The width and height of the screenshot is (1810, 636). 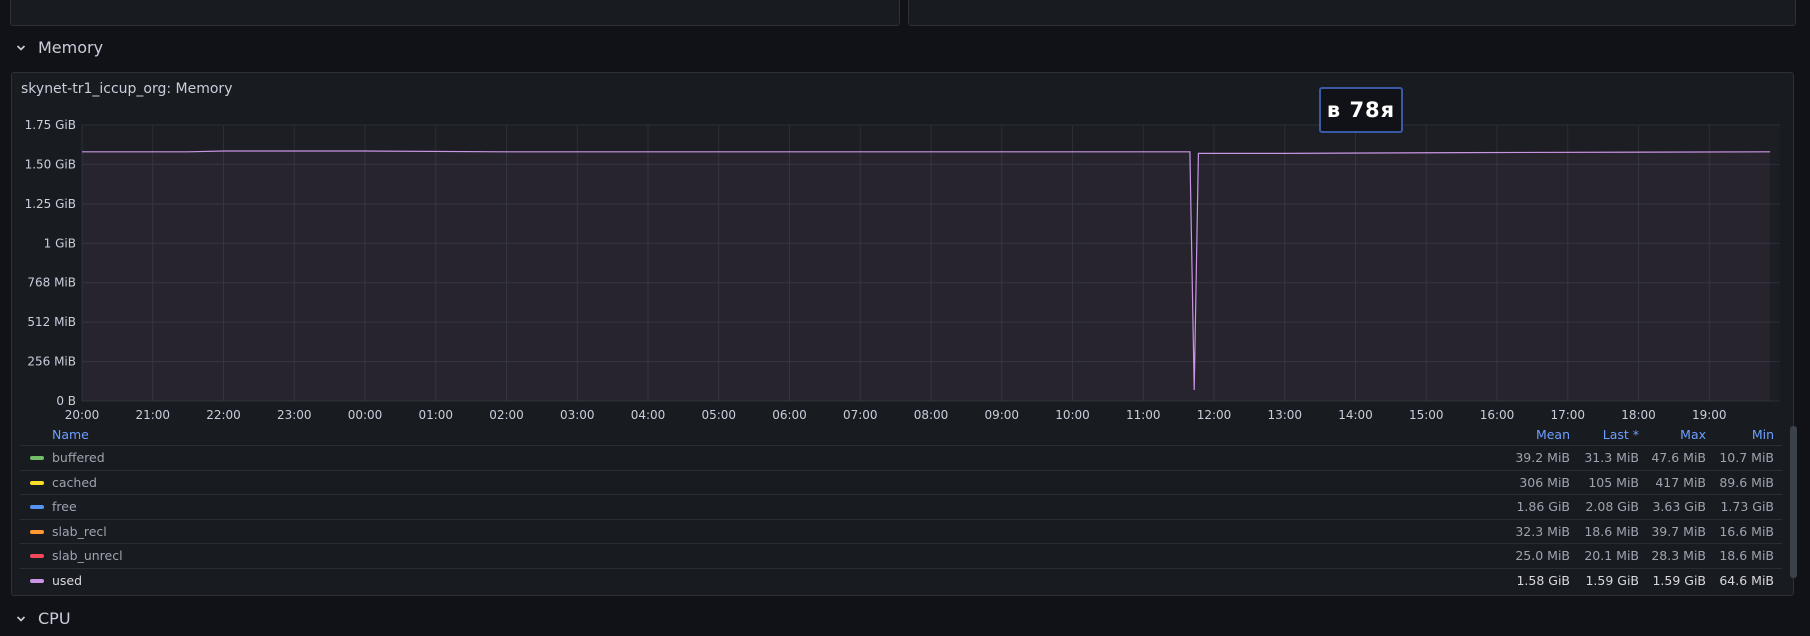 What do you see at coordinates (60, 243) in the screenshot?
I see `y-tick-label: 1 GiB` at bounding box center [60, 243].